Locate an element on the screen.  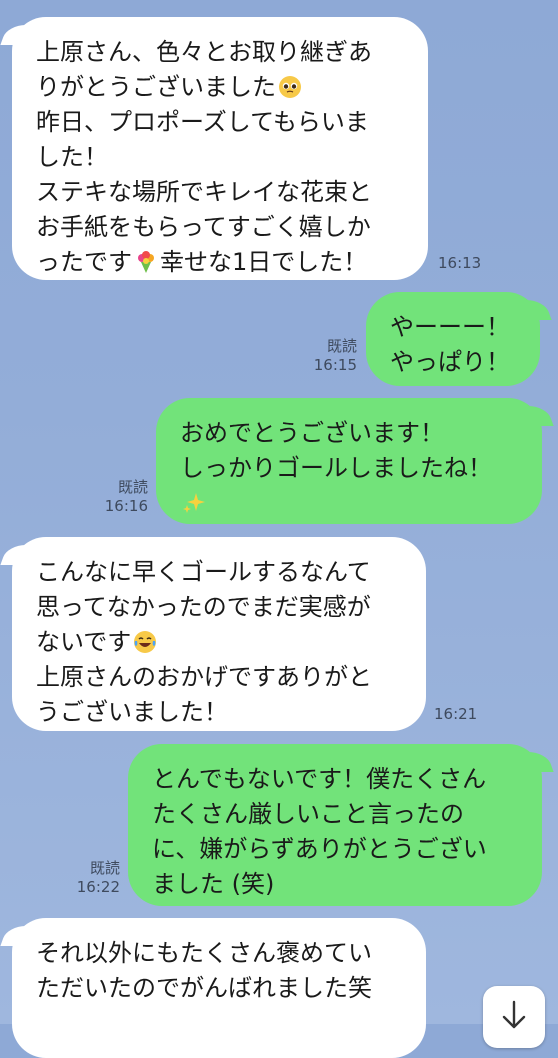
message-line-text: ないです is located at coordinates (84, 642).